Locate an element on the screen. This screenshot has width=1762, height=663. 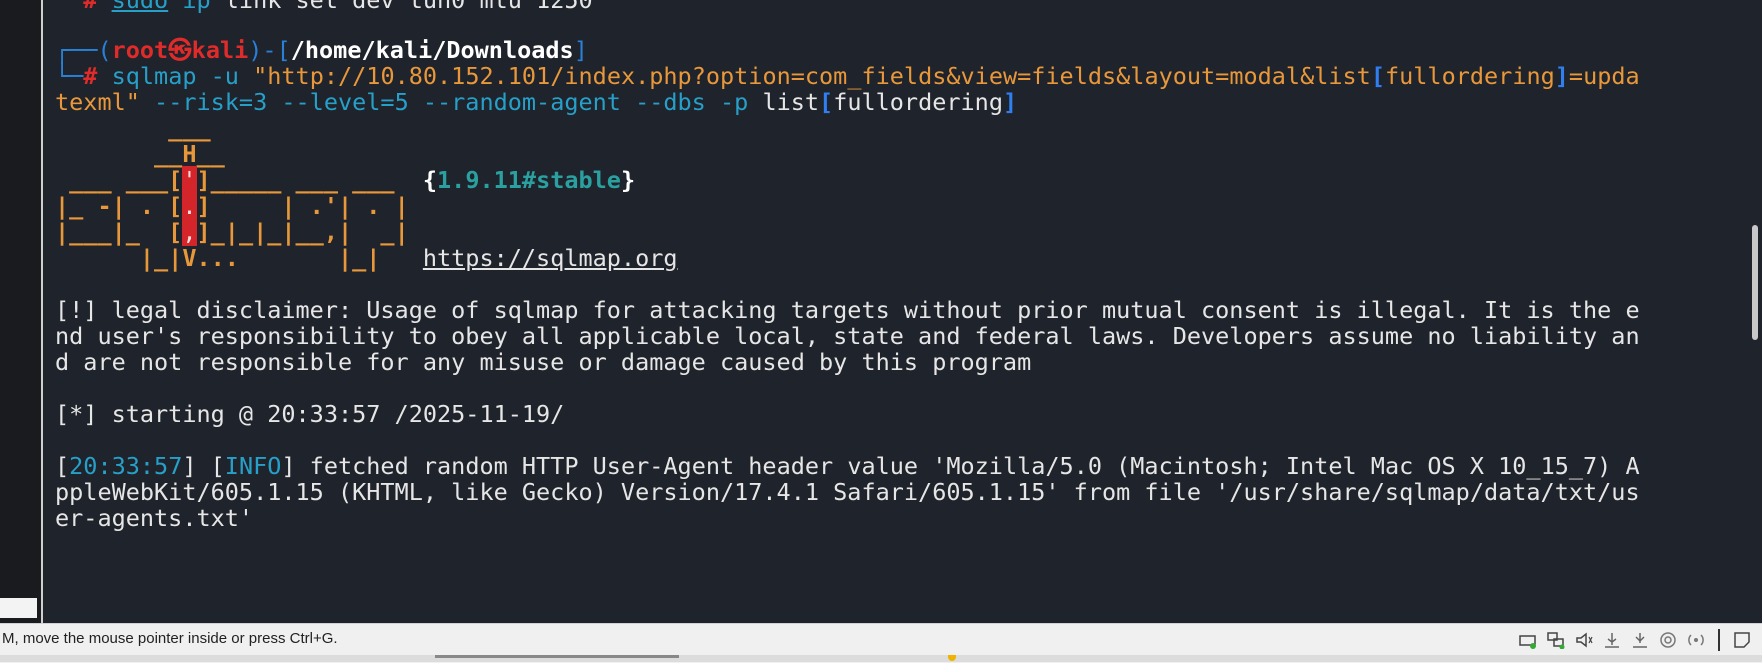
prev-command-line: # sudo ip link set dev tun0 mtu 1250 is located at coordinates (324, 7).